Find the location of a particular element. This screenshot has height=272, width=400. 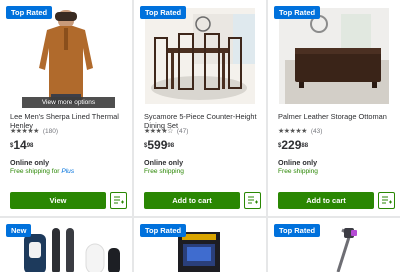

price-dollars: 14 is located at coordinates (20, 145).